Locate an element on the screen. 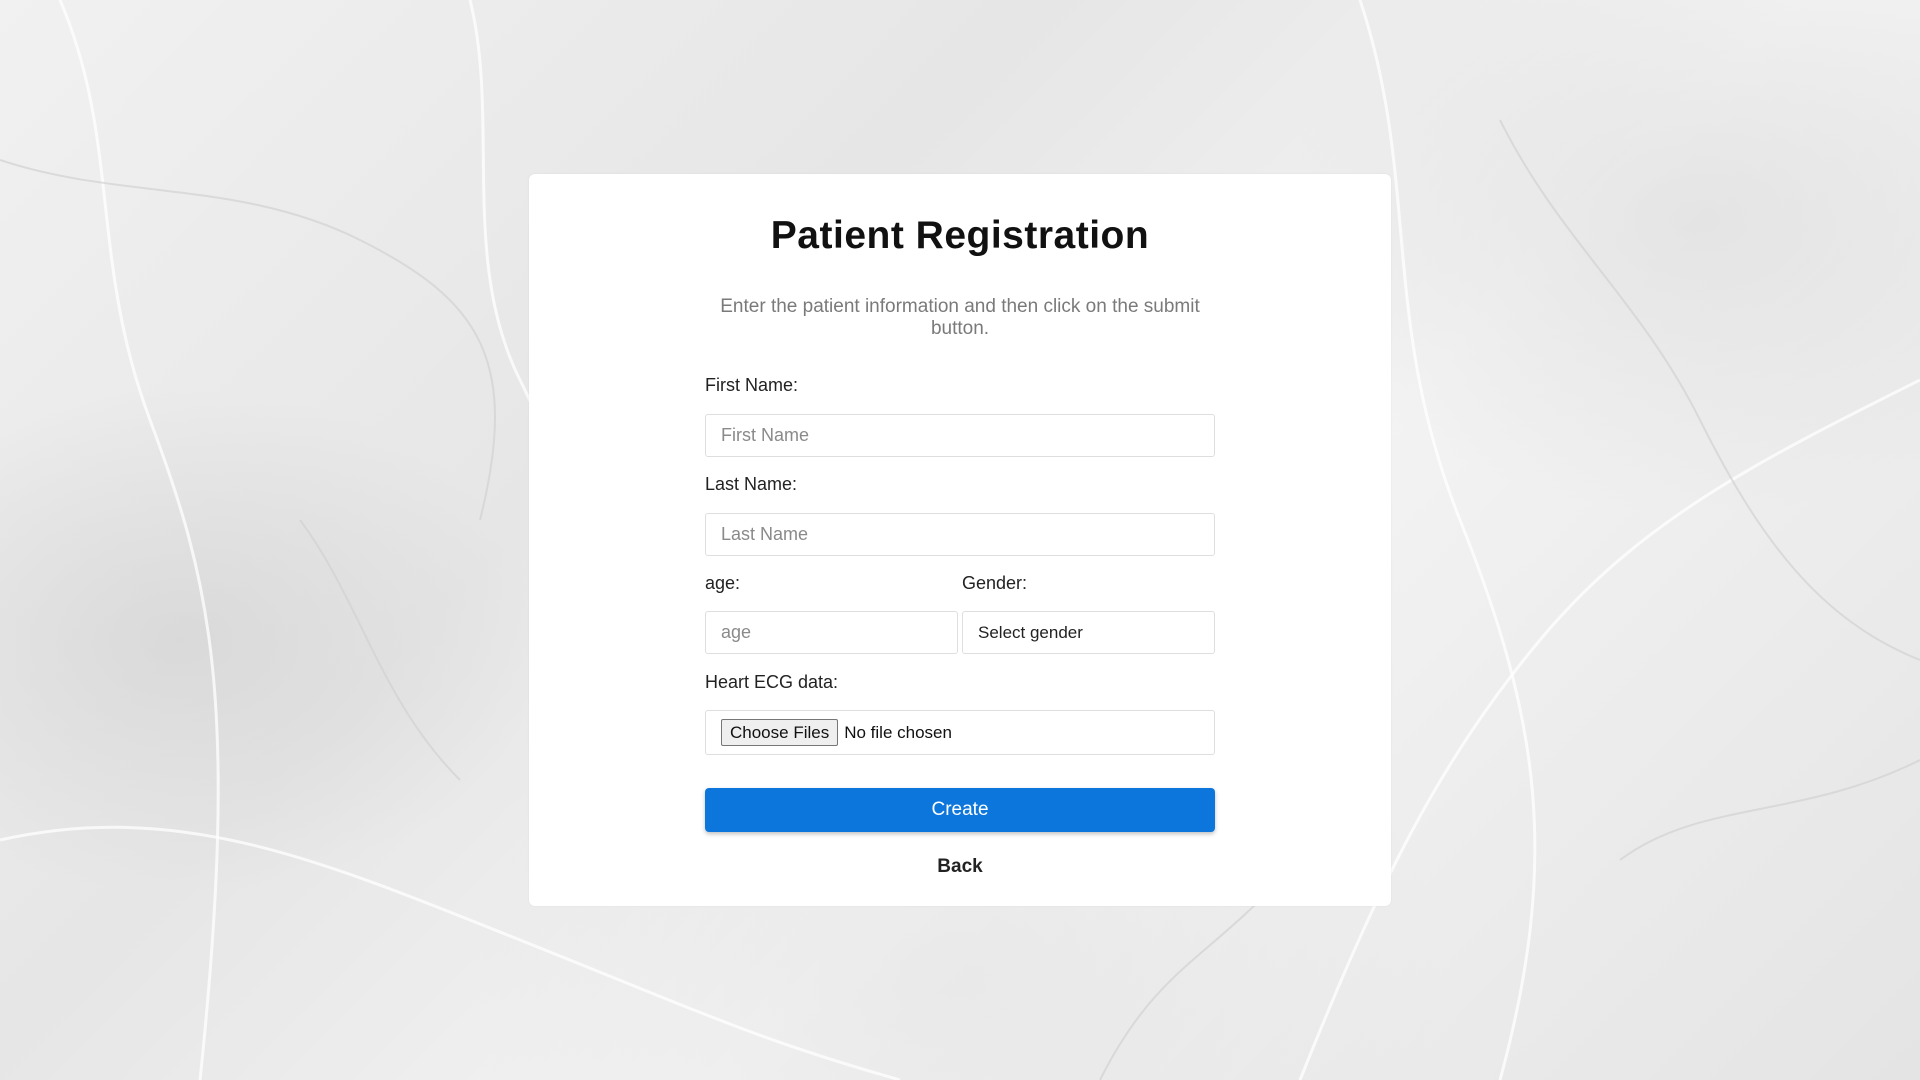 This screenshot has width=1920, height=1080. age-input is located at coordinates (831, 632).